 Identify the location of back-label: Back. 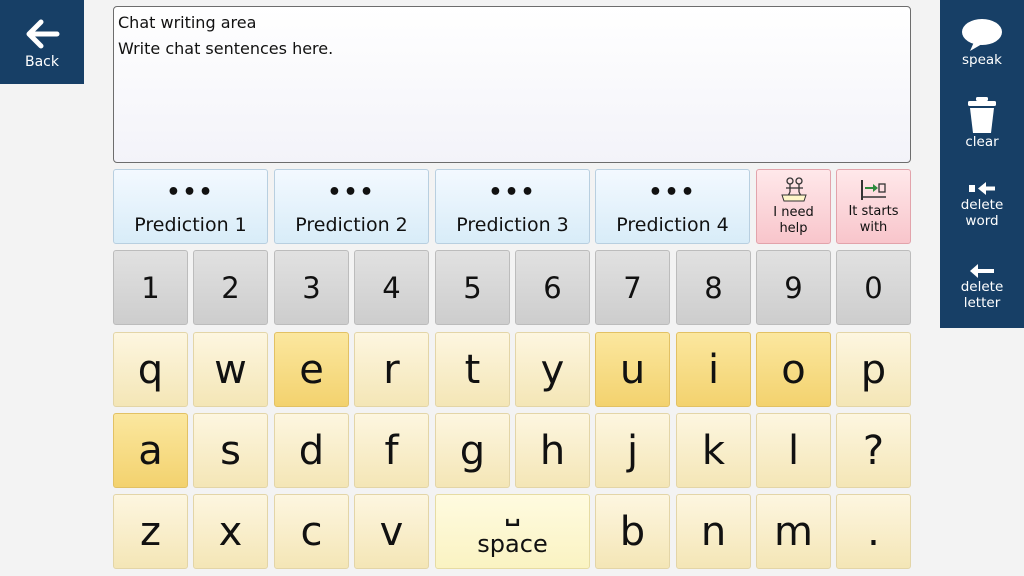
(42, 62).